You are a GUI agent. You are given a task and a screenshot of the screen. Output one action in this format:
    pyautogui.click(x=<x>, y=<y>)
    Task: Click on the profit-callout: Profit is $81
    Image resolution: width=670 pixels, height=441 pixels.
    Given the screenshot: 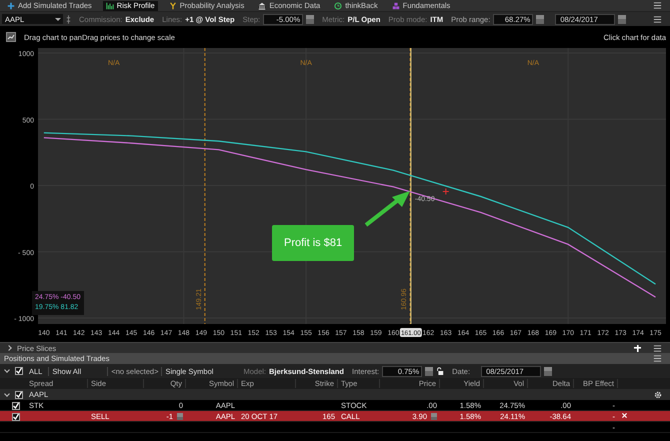 What is the action you would take?
    pyautogui.click(x=313, y=243)
    